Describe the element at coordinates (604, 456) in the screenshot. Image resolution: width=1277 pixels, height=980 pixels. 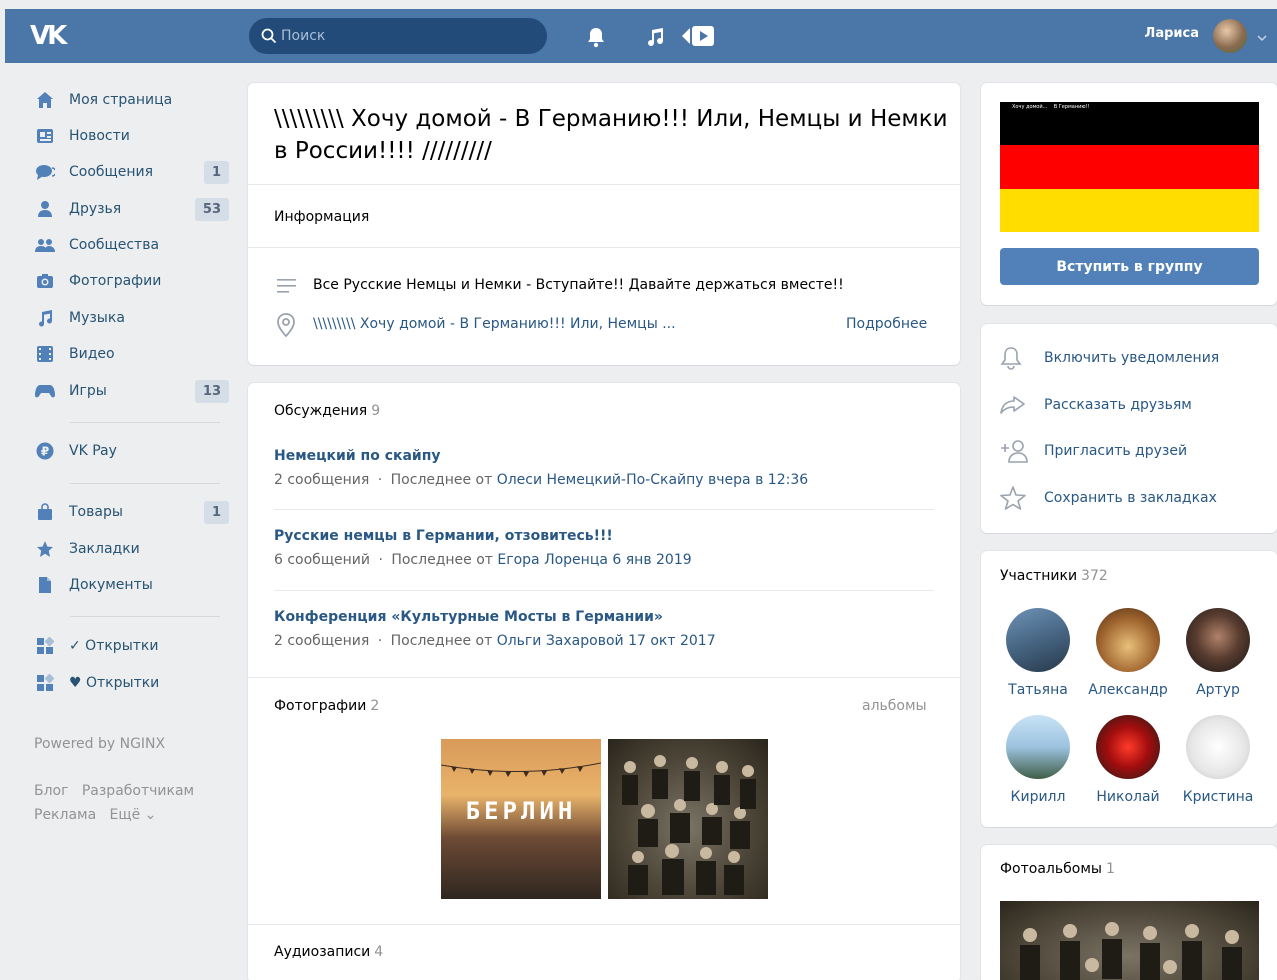
I see `topic-title: Немецкий по скайпу` at that location.